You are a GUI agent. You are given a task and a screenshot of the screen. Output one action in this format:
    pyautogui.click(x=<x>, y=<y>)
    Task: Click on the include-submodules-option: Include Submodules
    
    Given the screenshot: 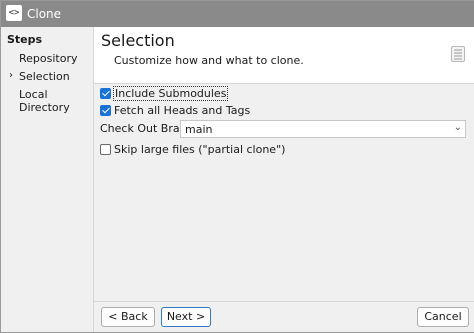 What is the action you would take?
    pyautogui.click(x=164, y=93)
    